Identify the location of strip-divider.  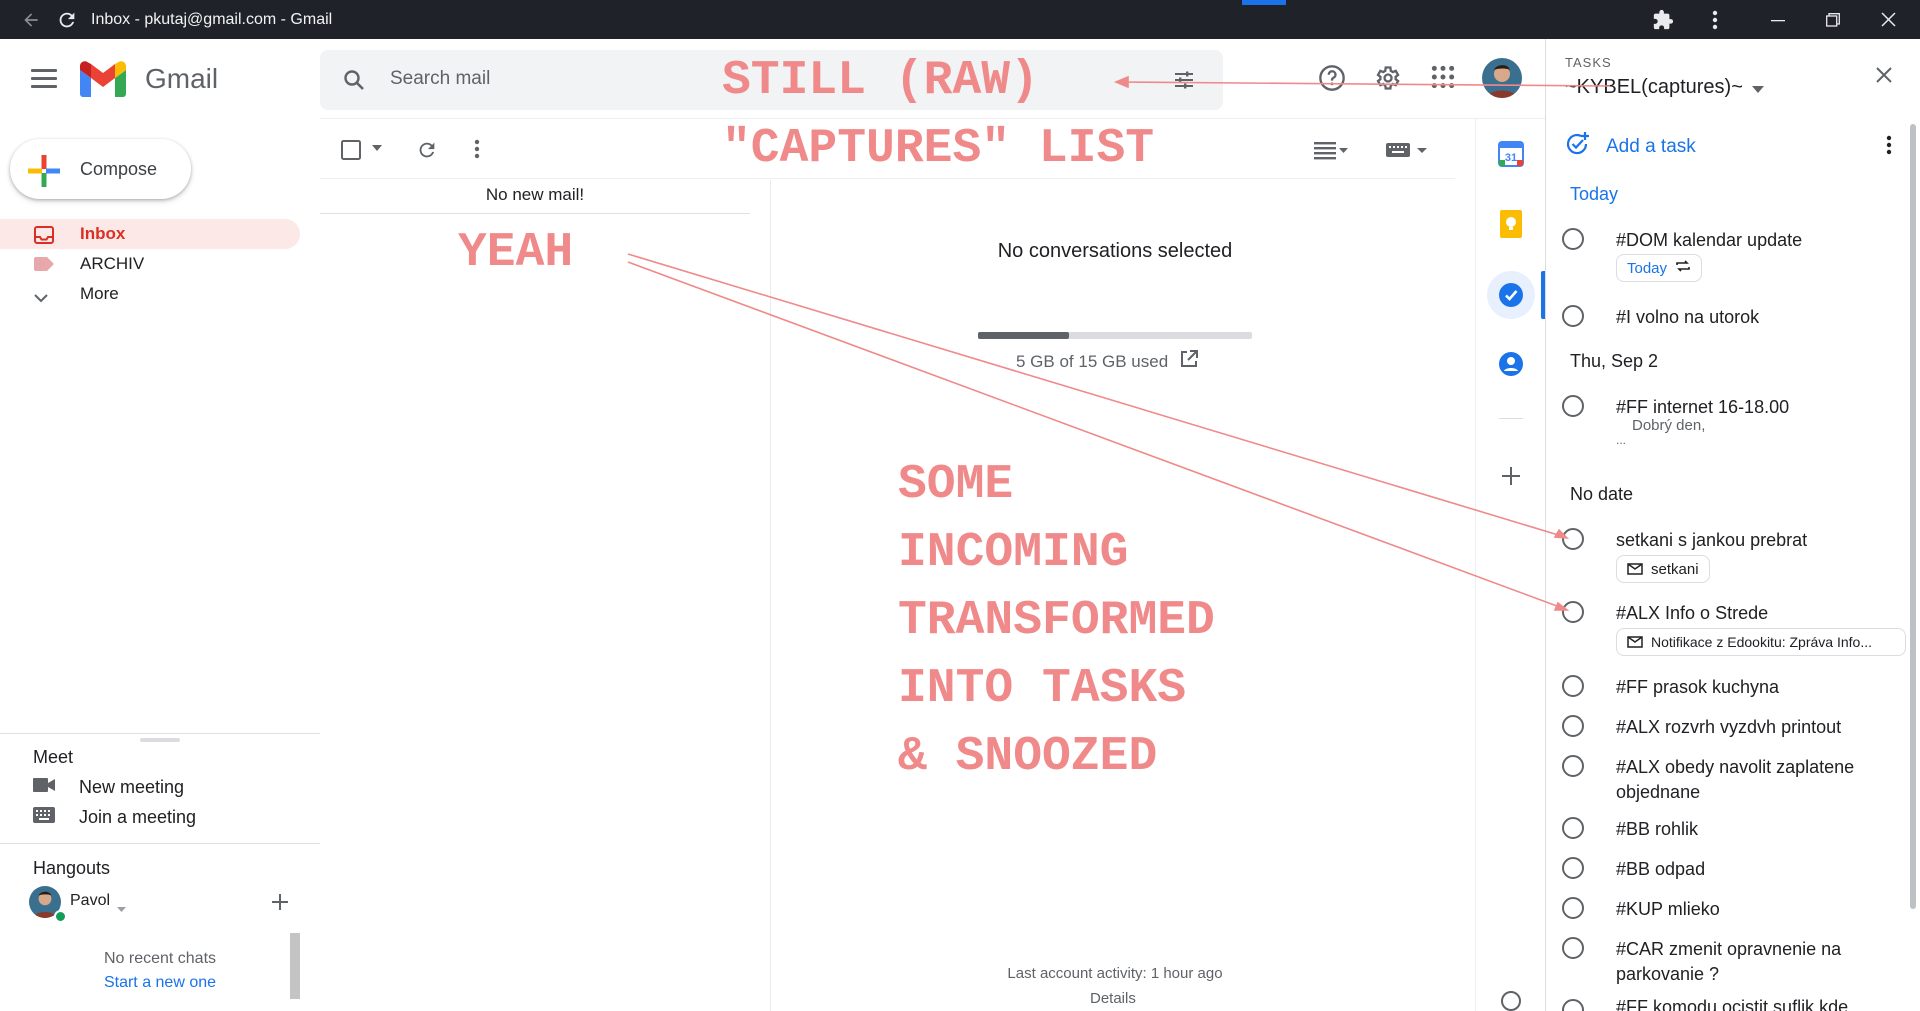
(1475, 564).